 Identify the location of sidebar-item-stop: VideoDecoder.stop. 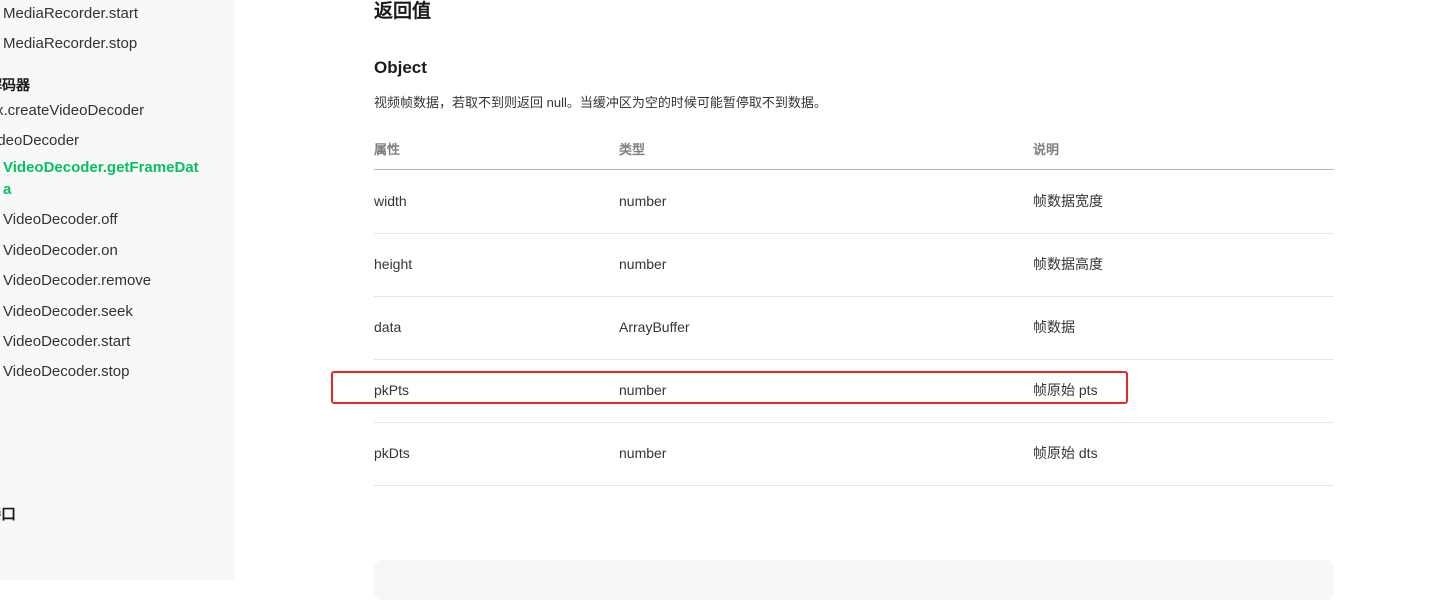
(66, 372).